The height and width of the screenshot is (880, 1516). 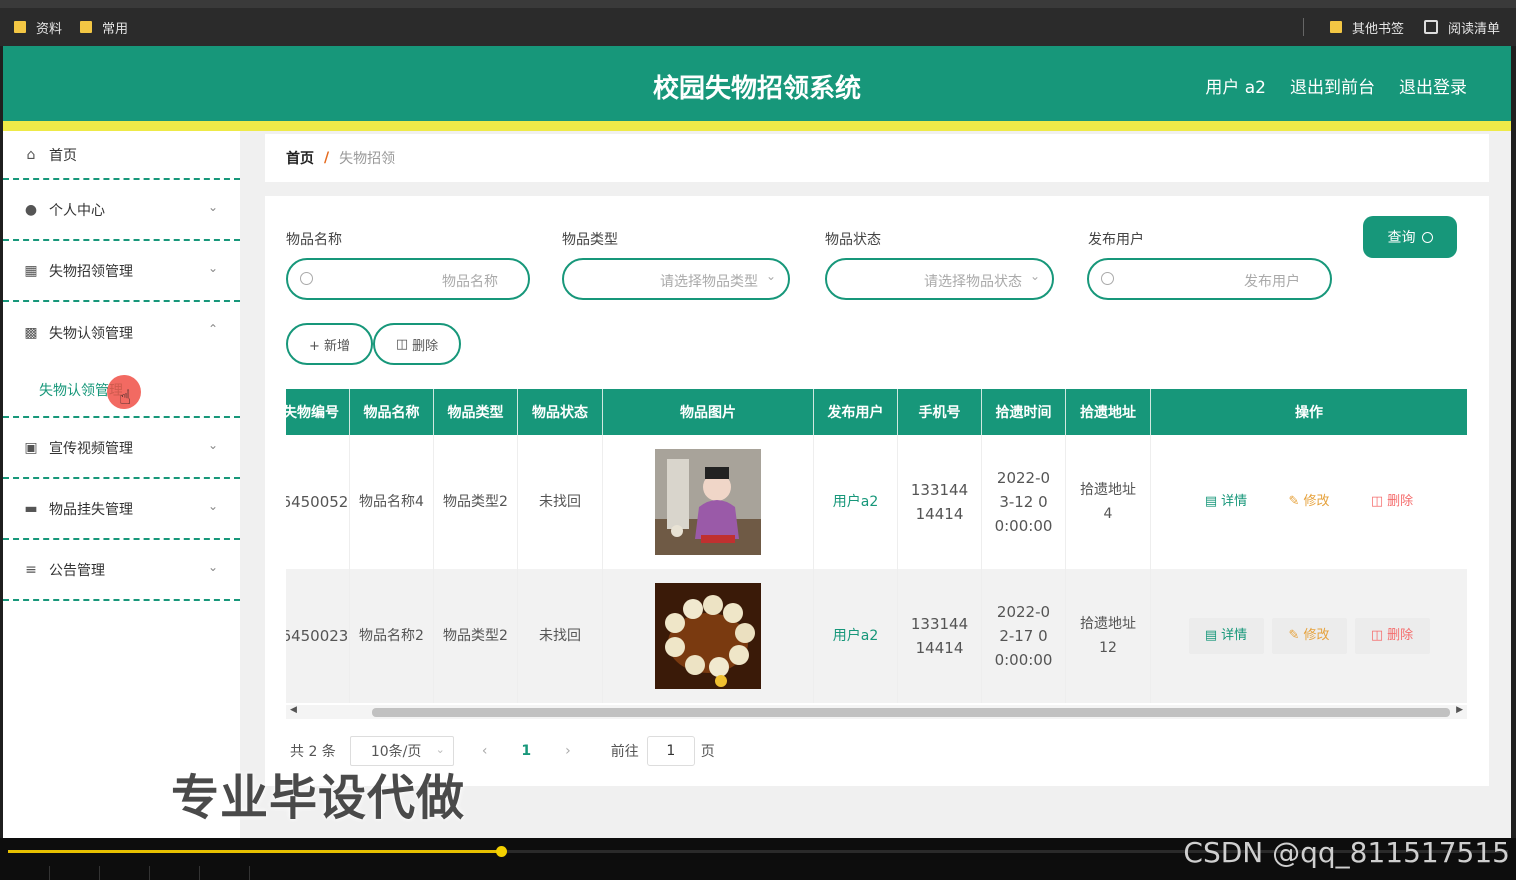 What do you see at coordinates (1430, 27) in the screenshot?
I see `reading-list-icon` at bounding box center [1430, 27].